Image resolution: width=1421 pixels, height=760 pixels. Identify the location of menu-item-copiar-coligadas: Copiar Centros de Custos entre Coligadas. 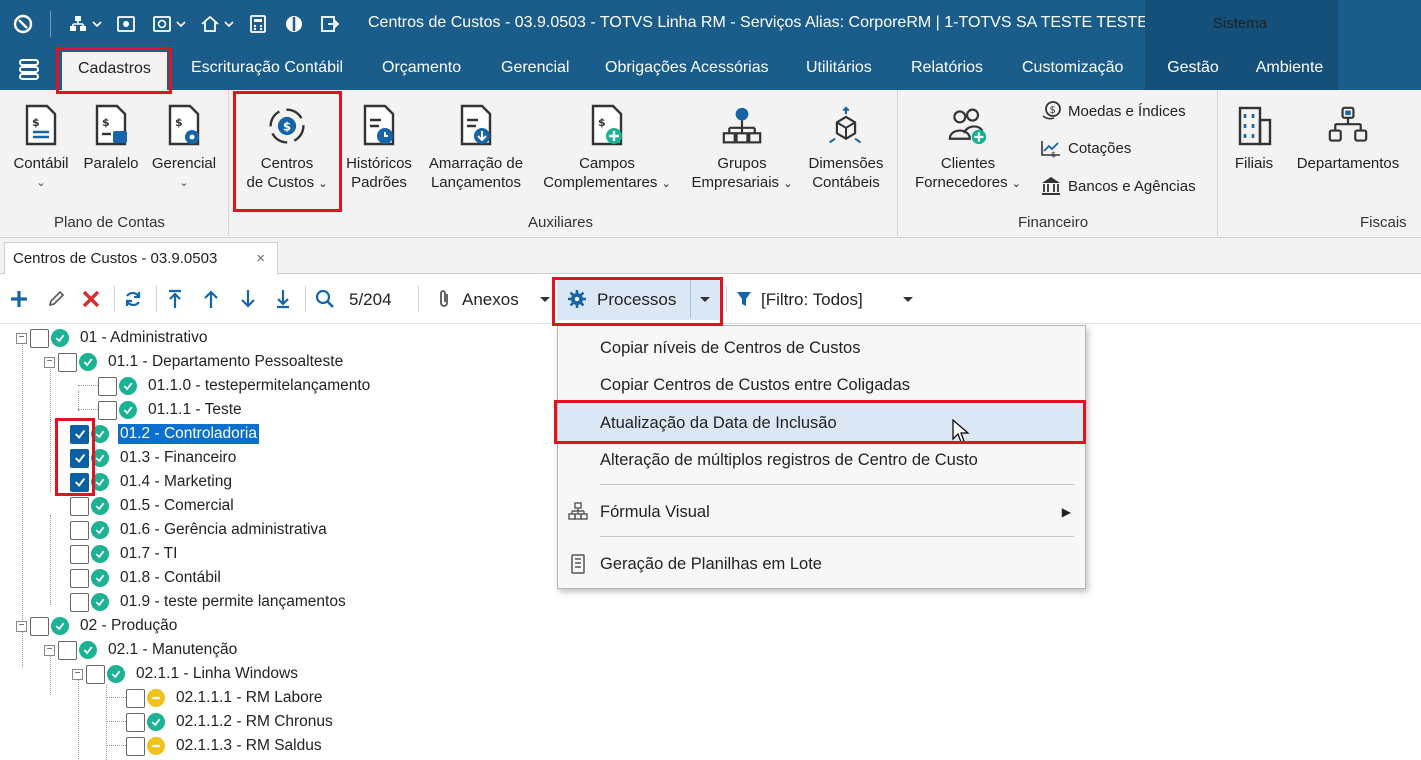
(821, 385).